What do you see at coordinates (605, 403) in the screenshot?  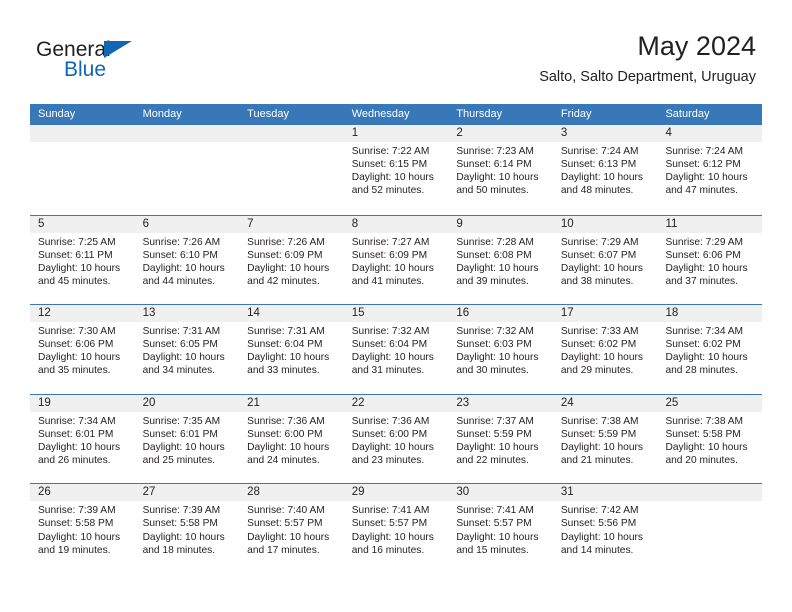 I see `day-number: 24` at bounding box center [605, 403].